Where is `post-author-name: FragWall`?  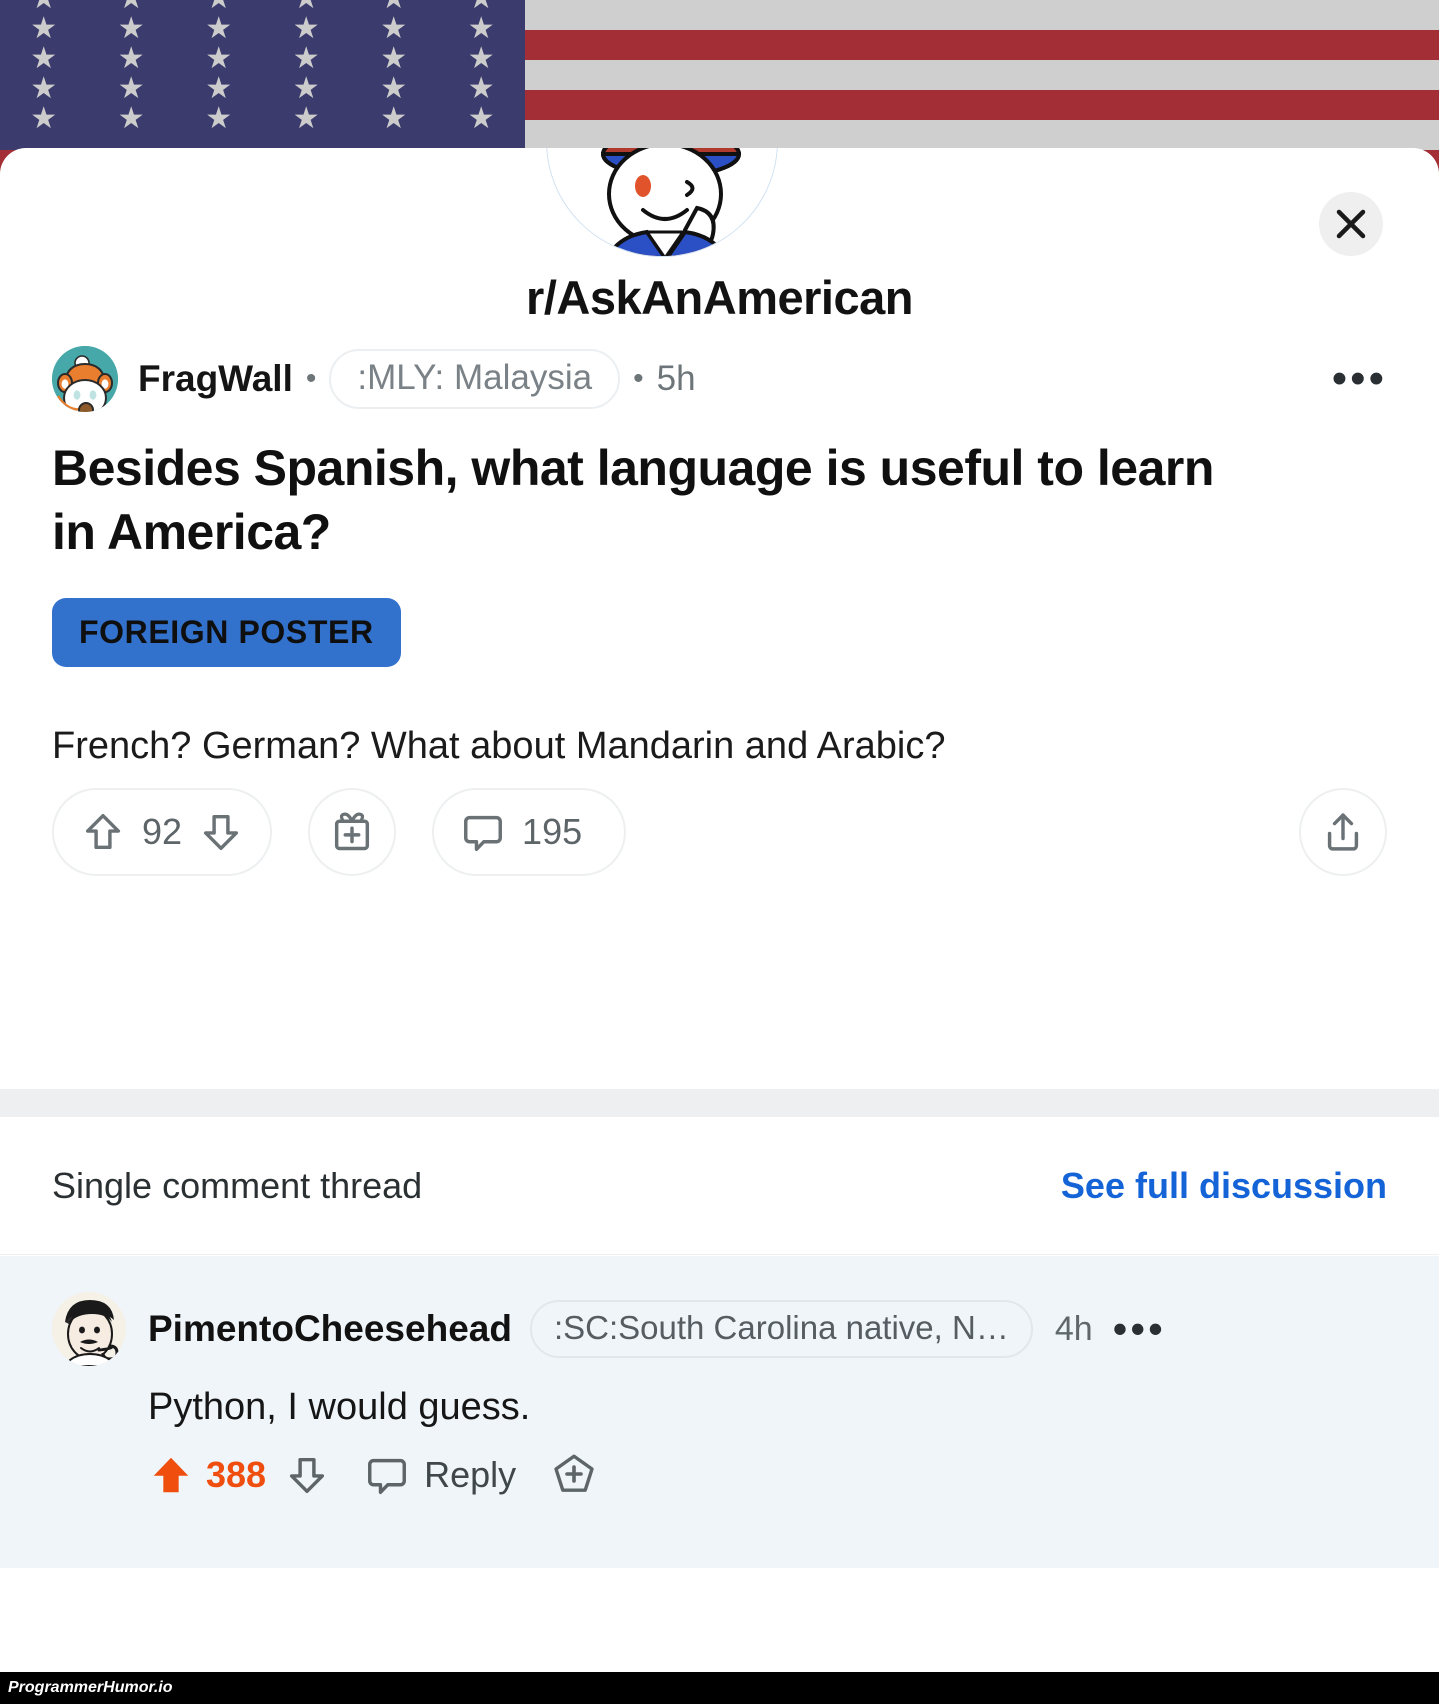
post-author-name: FragWall is located at coordinates (215, 379).